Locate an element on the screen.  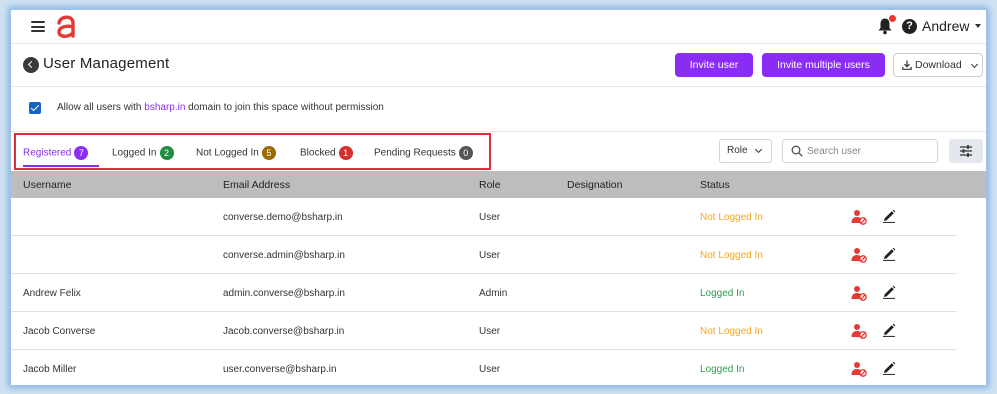
menu-icon is located at coordinates (38, 26).